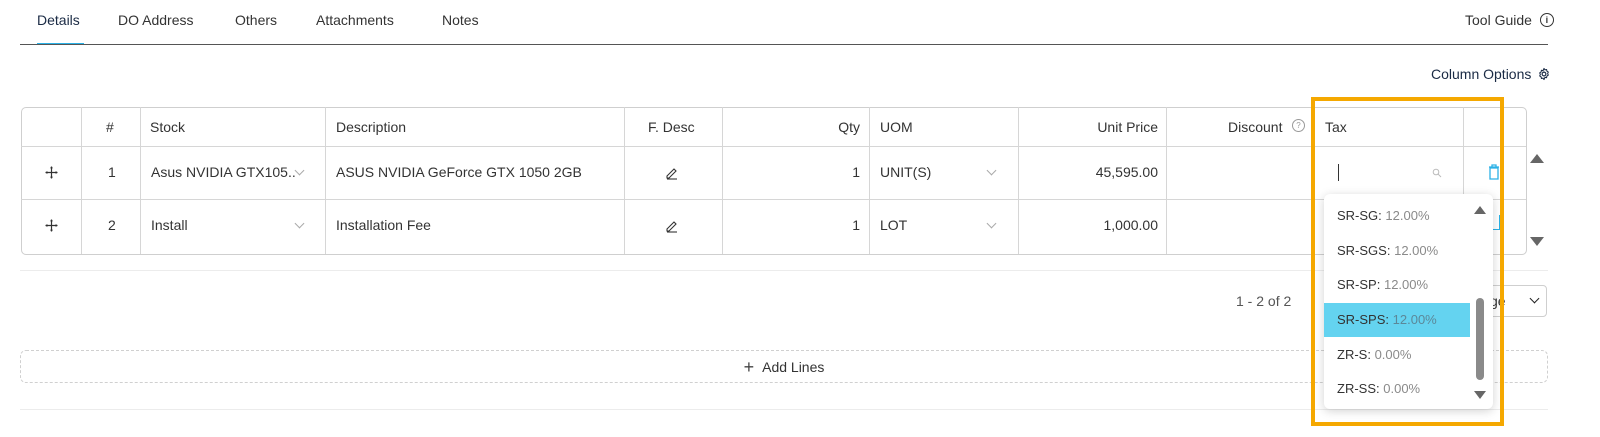 This screenshot has height=437, width=1600. What do you see at coordinates (110, 127) in the screenshot?
I see `header-number: #` at bounding box center [110, 127].